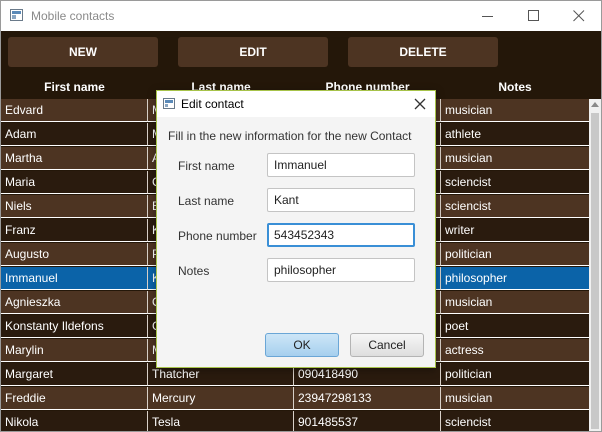 Image resolution: width=602 pixels, height=432 pixels. I want to click on delete-button: DELETE, so click(423, 52).